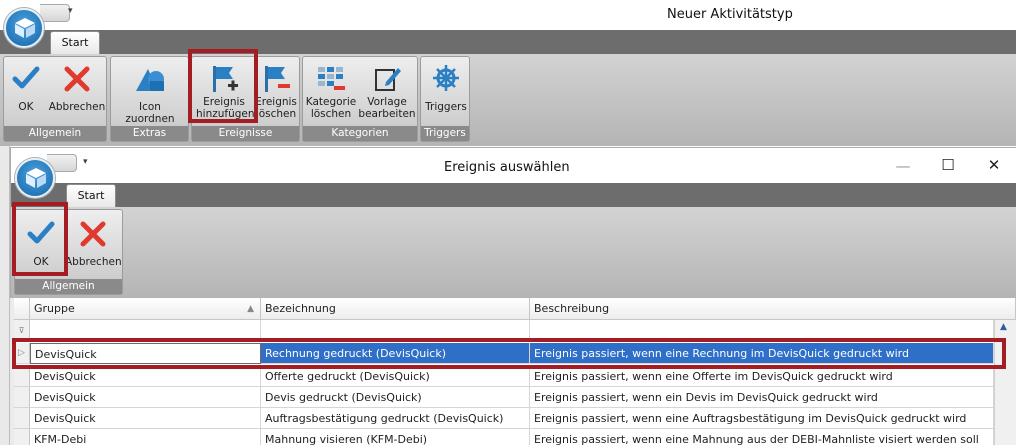 The height and width of the screenshot is (445, 1016). I want to click on column-header-bezeichnung: Bezeichnung, so click(395, 309).